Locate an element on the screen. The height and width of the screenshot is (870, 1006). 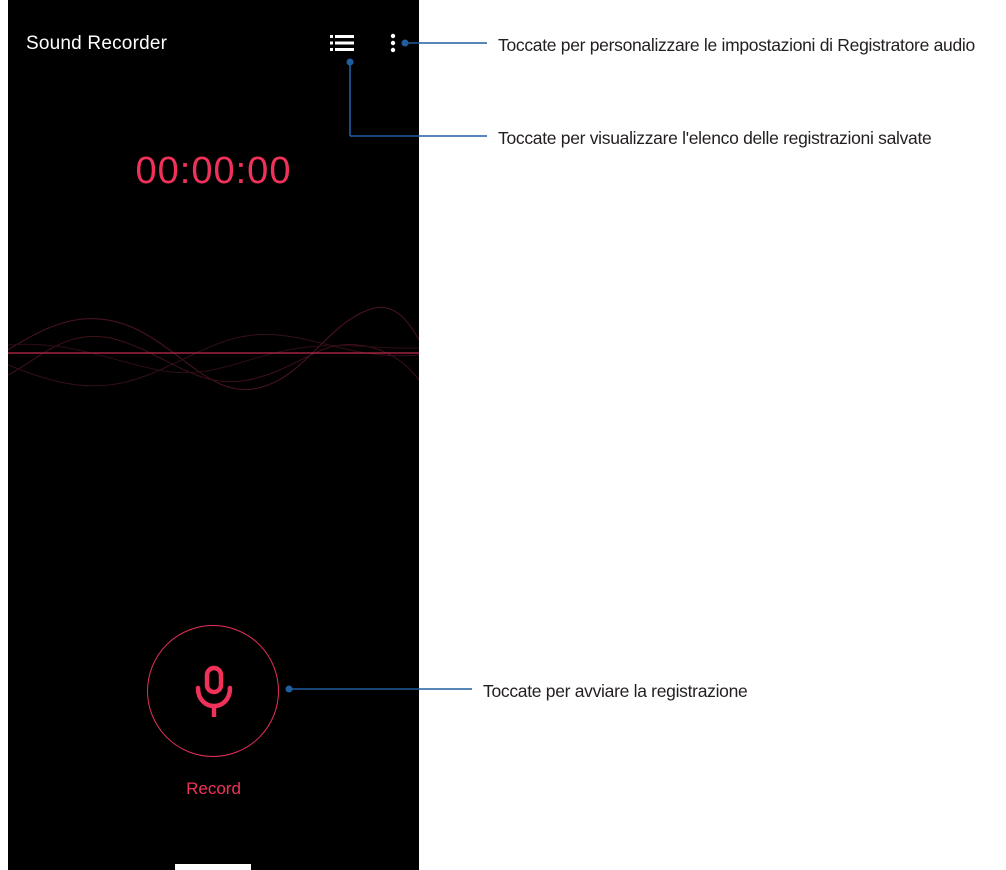
annotation-record: Toccate per avviare la registrazione is located at coordinates (615, 691).